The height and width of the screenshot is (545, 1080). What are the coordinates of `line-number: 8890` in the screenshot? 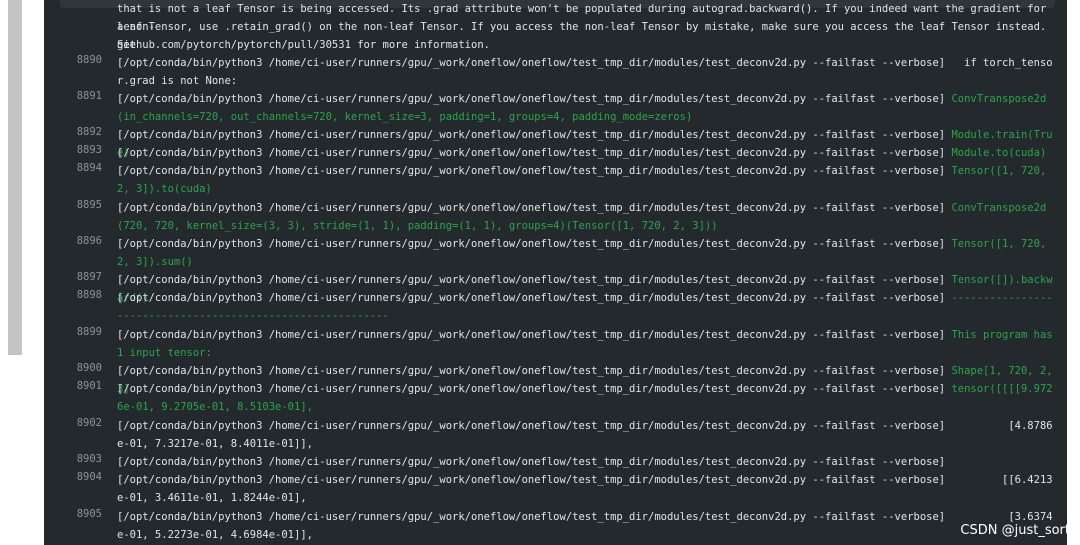 It's located at (87, 60).